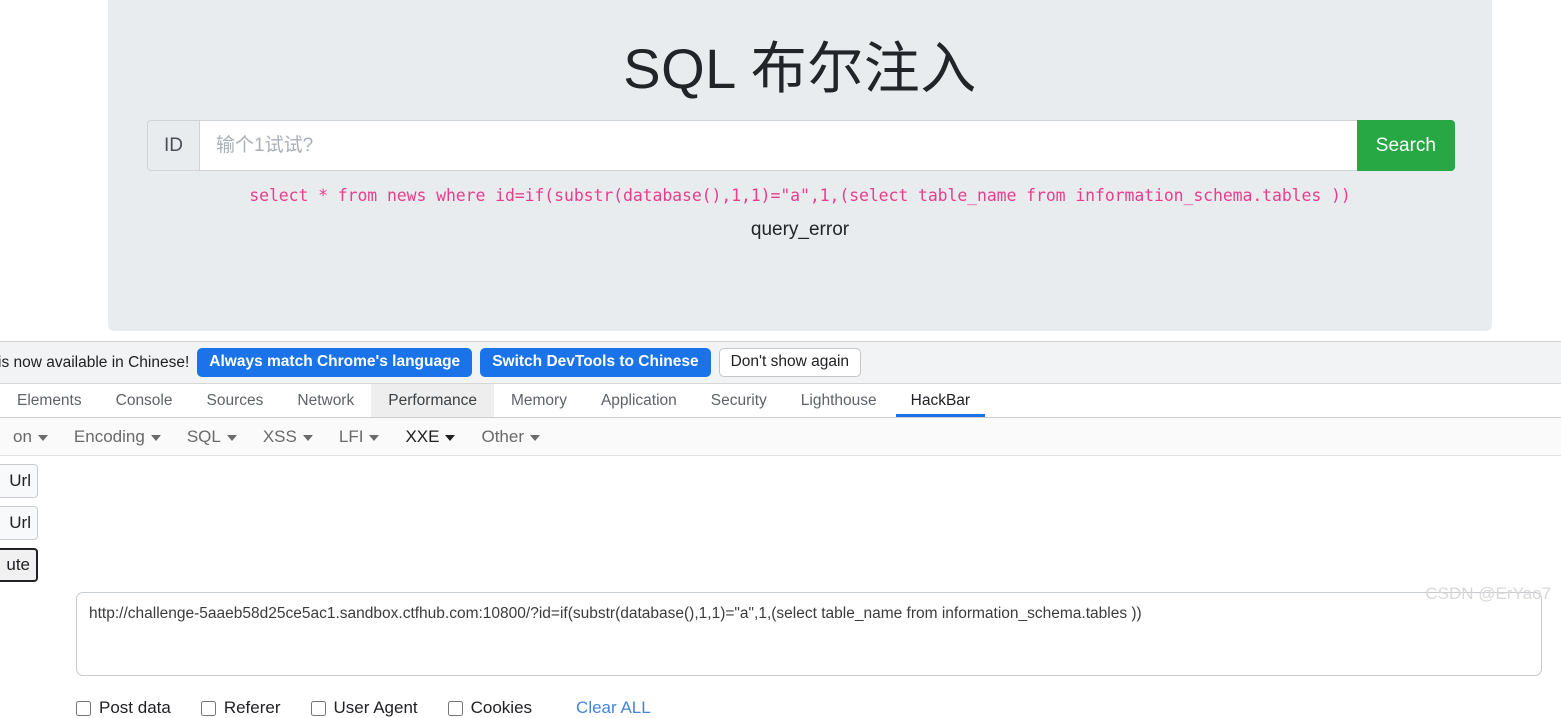 This screenshot has width=1561, height=718. What do you see at coordinates (1405, 145) in the screenshot?
I see `search-button: Search` at bounding box center [1405, 145].